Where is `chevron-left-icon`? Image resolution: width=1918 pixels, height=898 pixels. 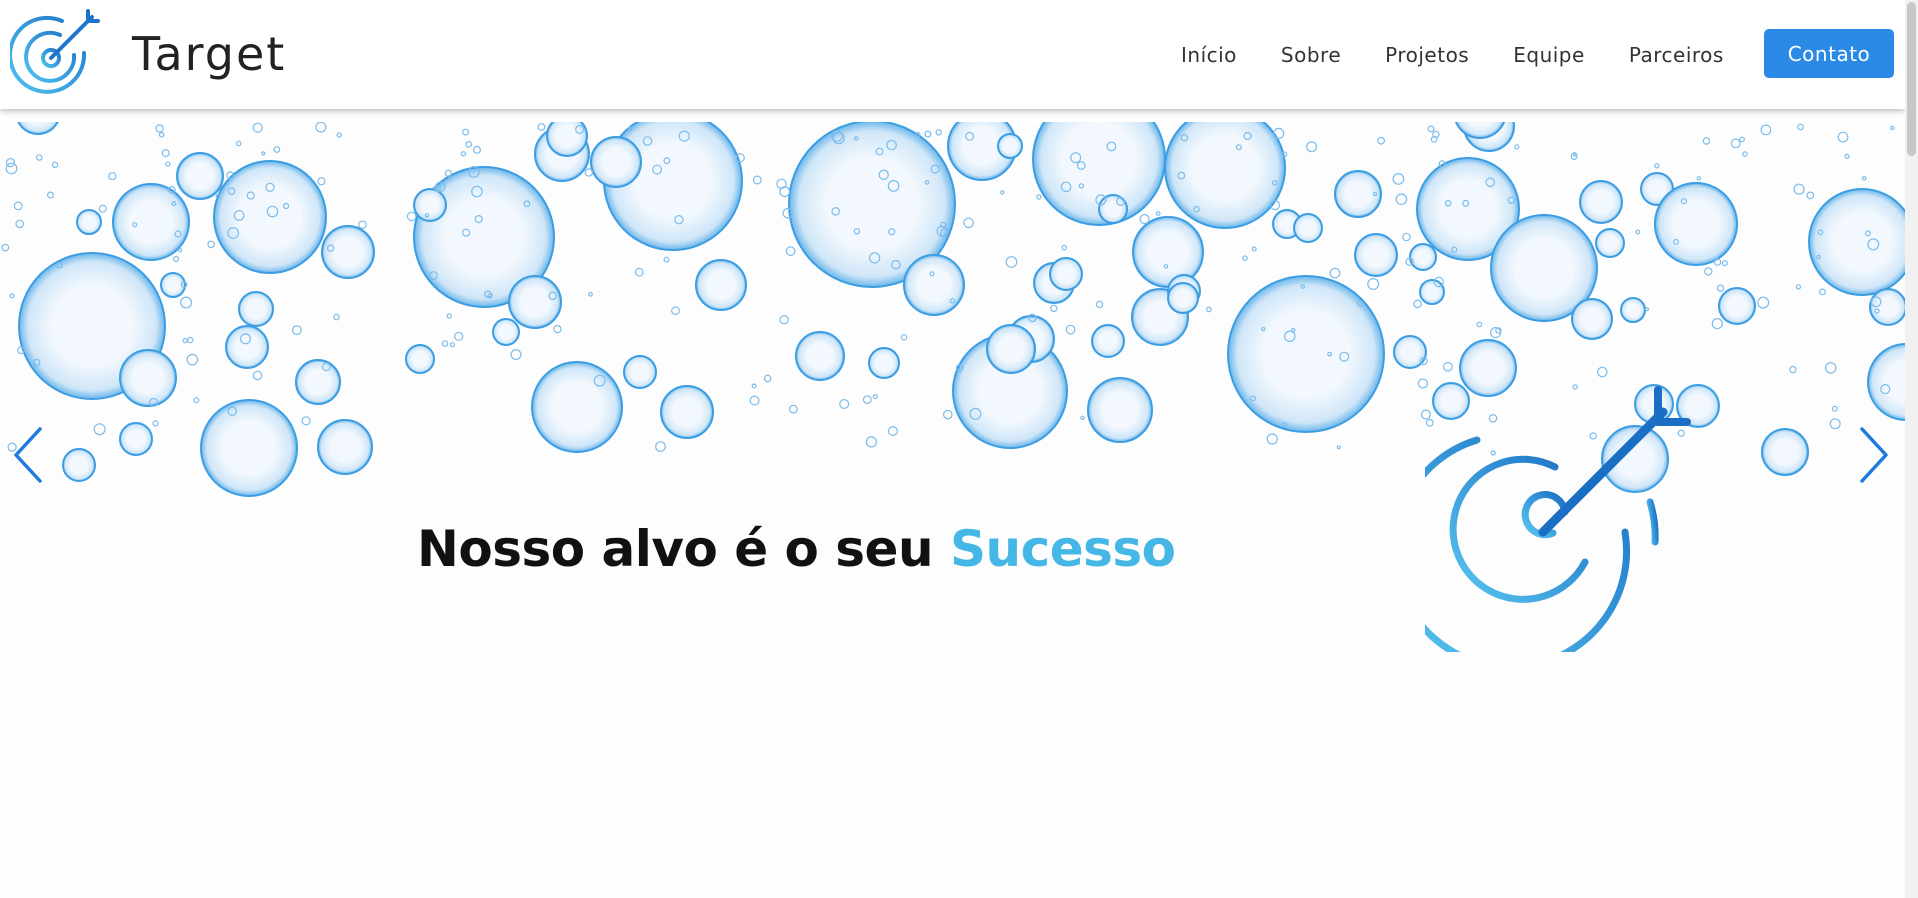
chevron-left-icon is located at coordinates (30, 455).